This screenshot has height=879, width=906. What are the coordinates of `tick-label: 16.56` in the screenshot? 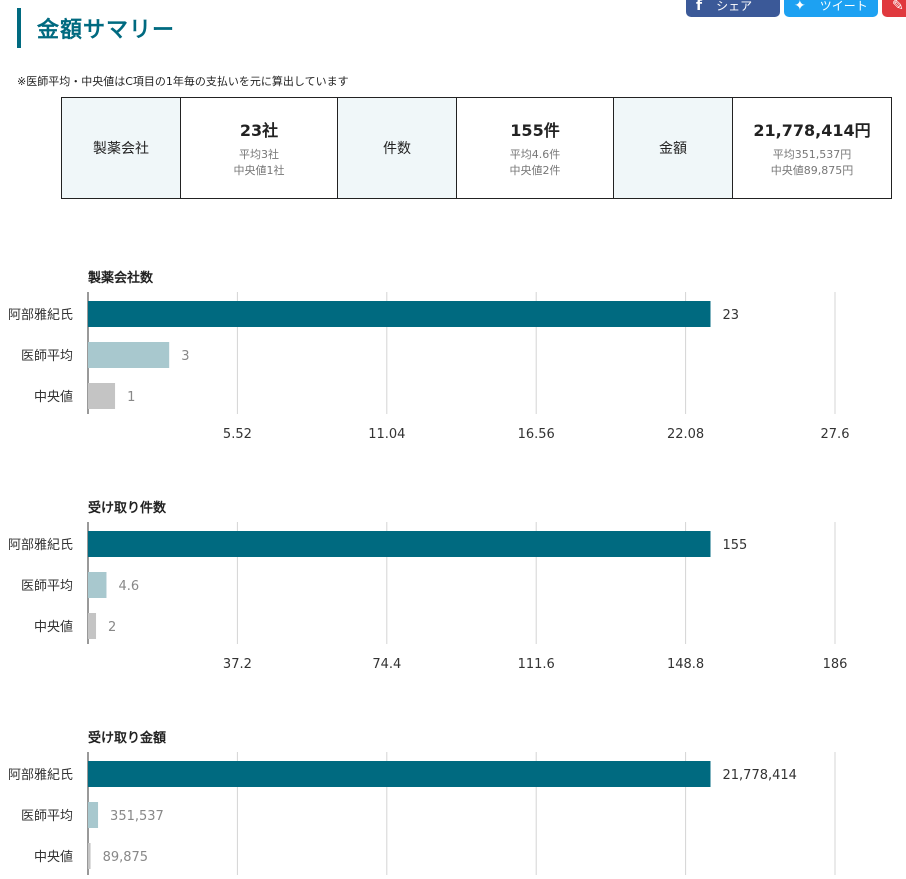 It's located at (536, 434).